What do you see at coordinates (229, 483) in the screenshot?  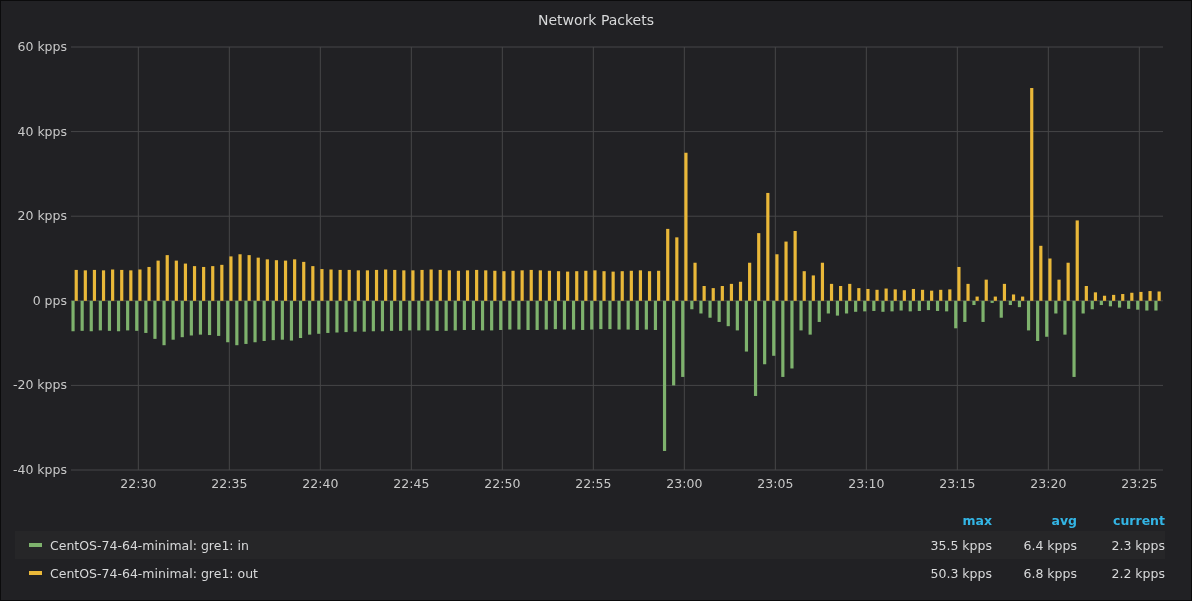 I see `x-axis-label: 22:35` at bounding box center [229, 483].